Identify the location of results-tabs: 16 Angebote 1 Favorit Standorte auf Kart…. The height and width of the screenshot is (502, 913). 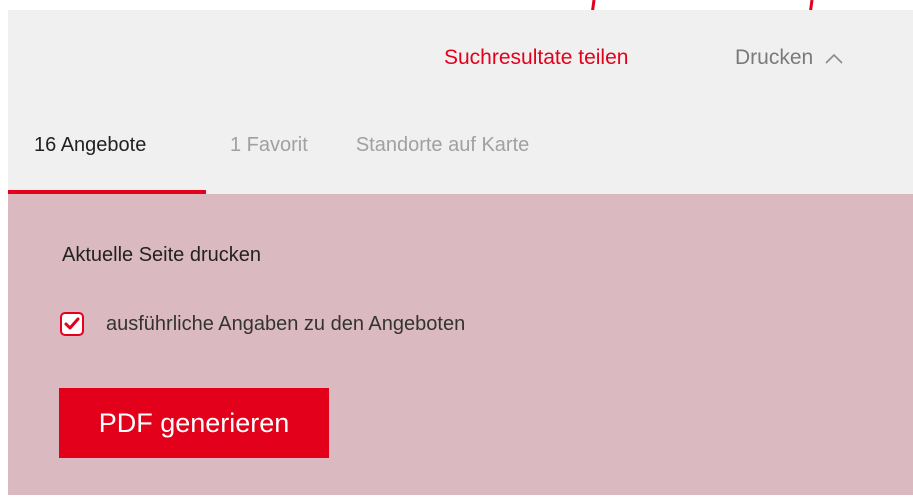
(268, 162).